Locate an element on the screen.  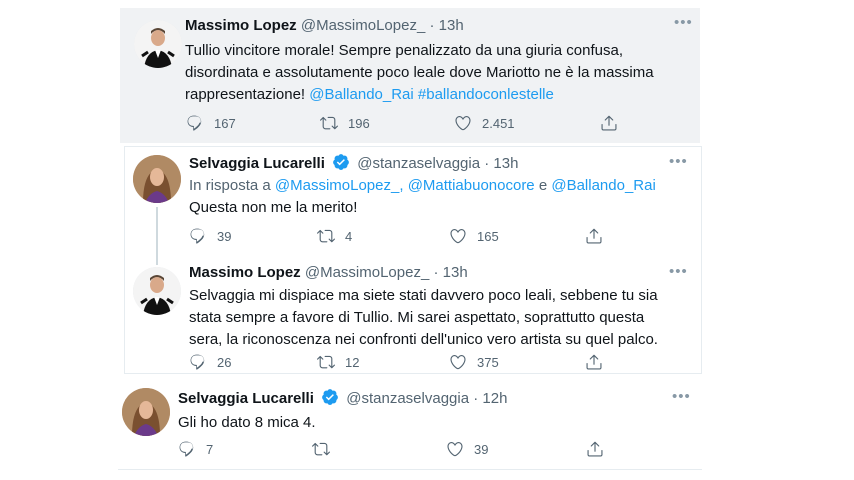
reply-button: 167 is located at coordinates (211, 123).